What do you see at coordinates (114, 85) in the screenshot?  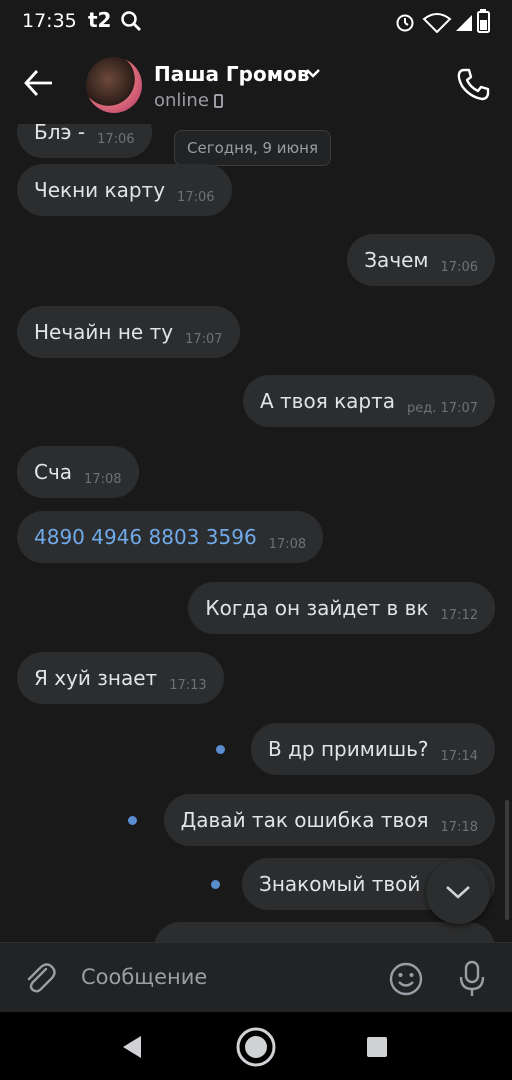 I see `avatar` at bounding box center [114, 85].